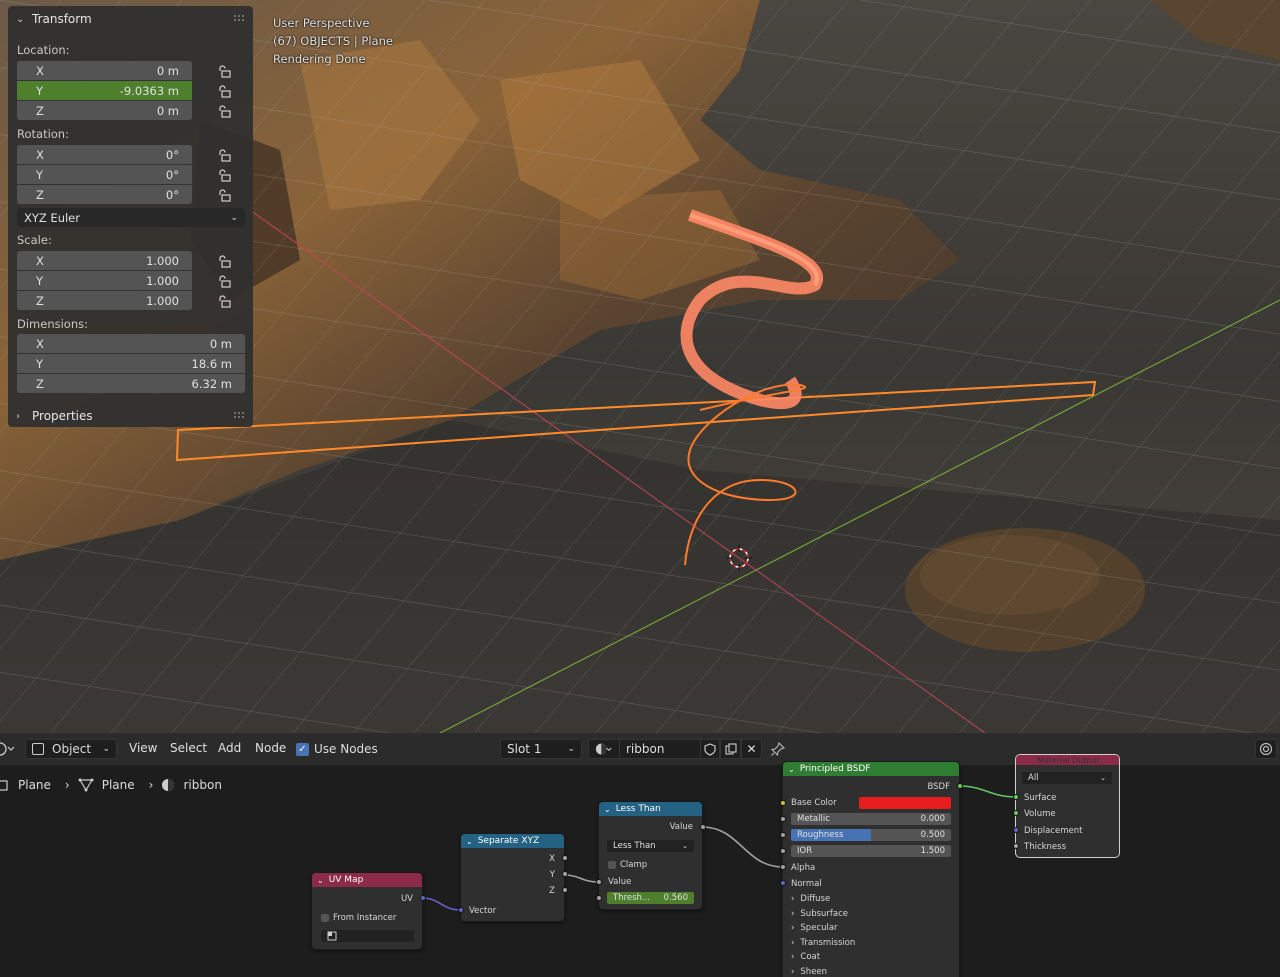 The height and width of the screenshot is (977, 1280). Describe the element at coordinates (483, 911) in the screenshot. I see `vector-input-label: Vector` at that location.